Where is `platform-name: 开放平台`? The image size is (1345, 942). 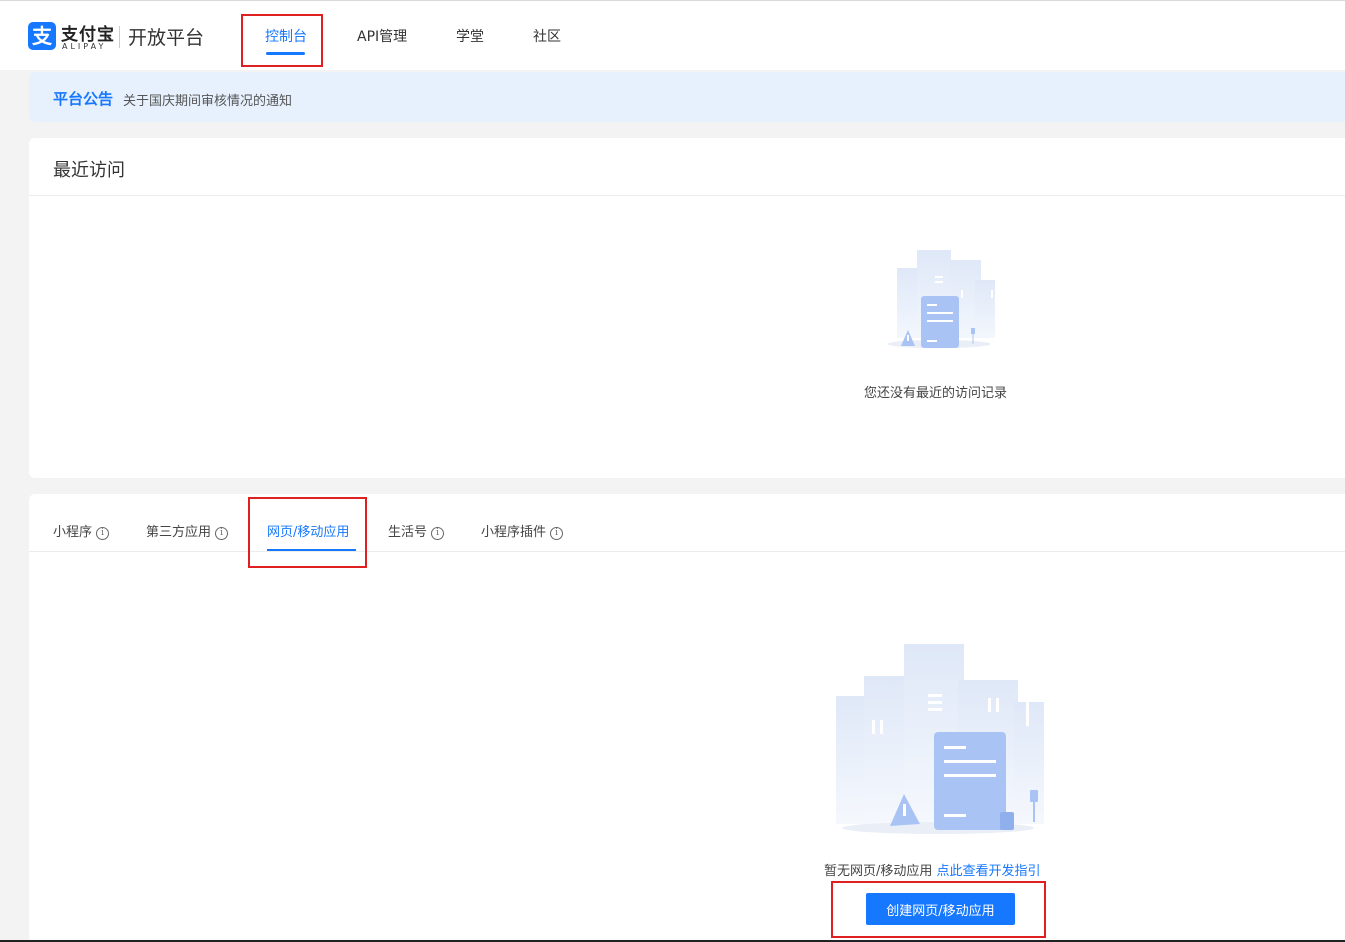 platform-name: 开放平台 is located at coordinates (166, 38).